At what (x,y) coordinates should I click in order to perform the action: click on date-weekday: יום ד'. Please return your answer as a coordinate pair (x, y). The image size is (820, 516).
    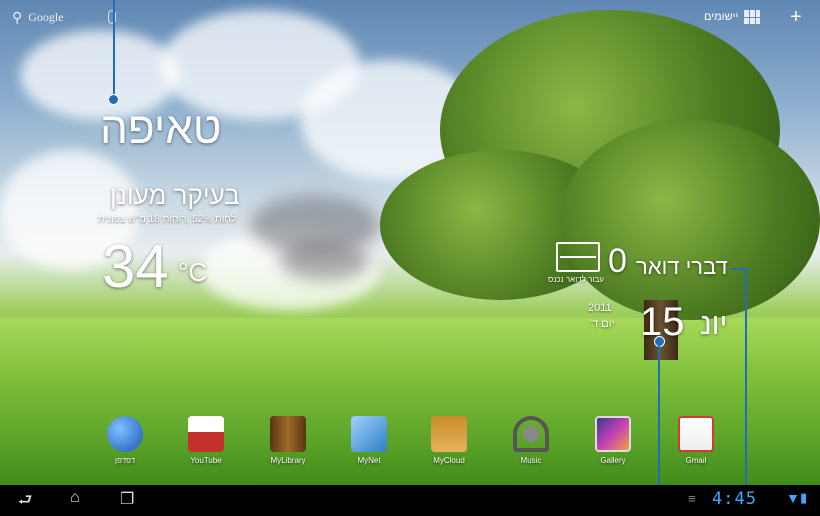
    Looking at the image, I should click on (602, 324).